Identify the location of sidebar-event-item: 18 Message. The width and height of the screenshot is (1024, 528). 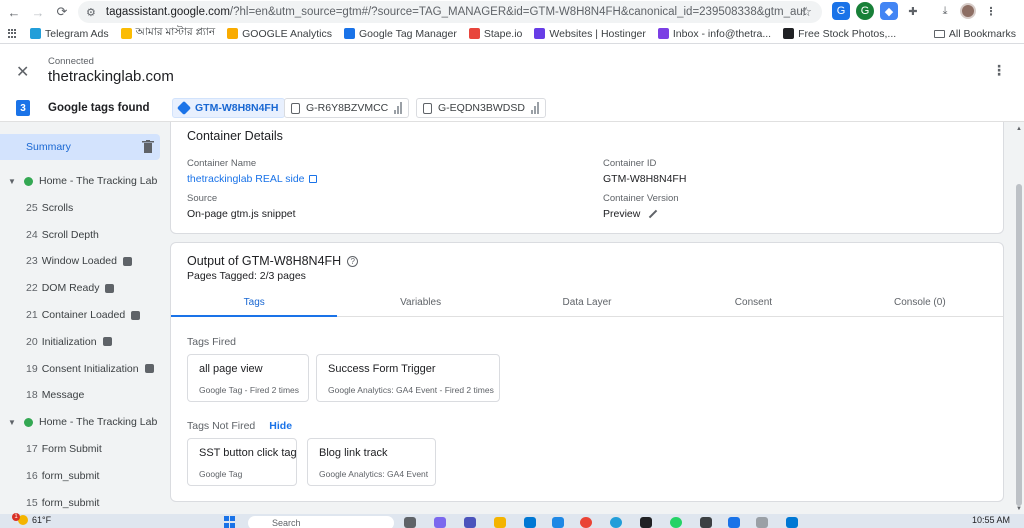
(83, 395).